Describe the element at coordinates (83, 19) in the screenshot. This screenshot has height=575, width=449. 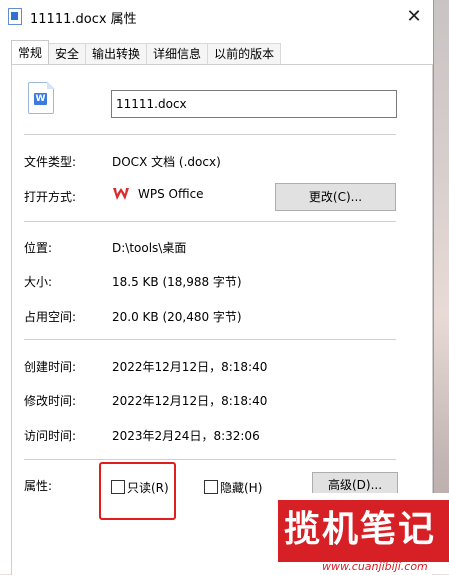
I see `window-title: 11111.docx 属性` at that location.